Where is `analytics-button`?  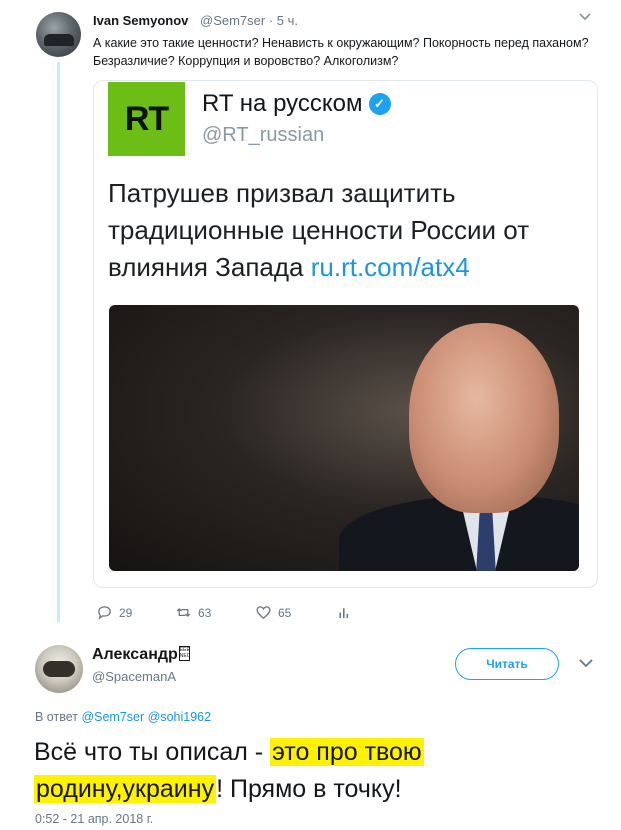 analytics-button is located at coordinates (344, 612).